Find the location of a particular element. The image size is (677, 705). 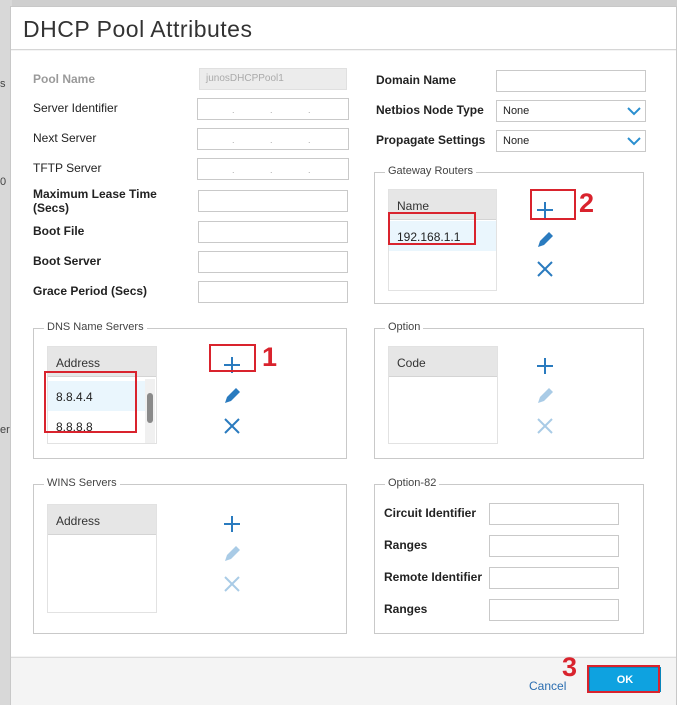

boot-file-input is located at coordinates (273, 232).